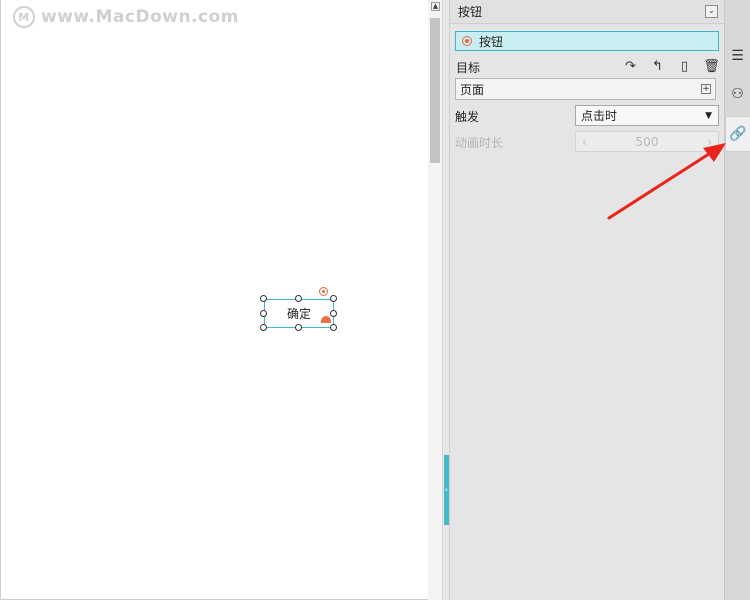 This screenshot has width=750, height=600. I want to click on shapes-icon: ⚇, so click(737, 94).